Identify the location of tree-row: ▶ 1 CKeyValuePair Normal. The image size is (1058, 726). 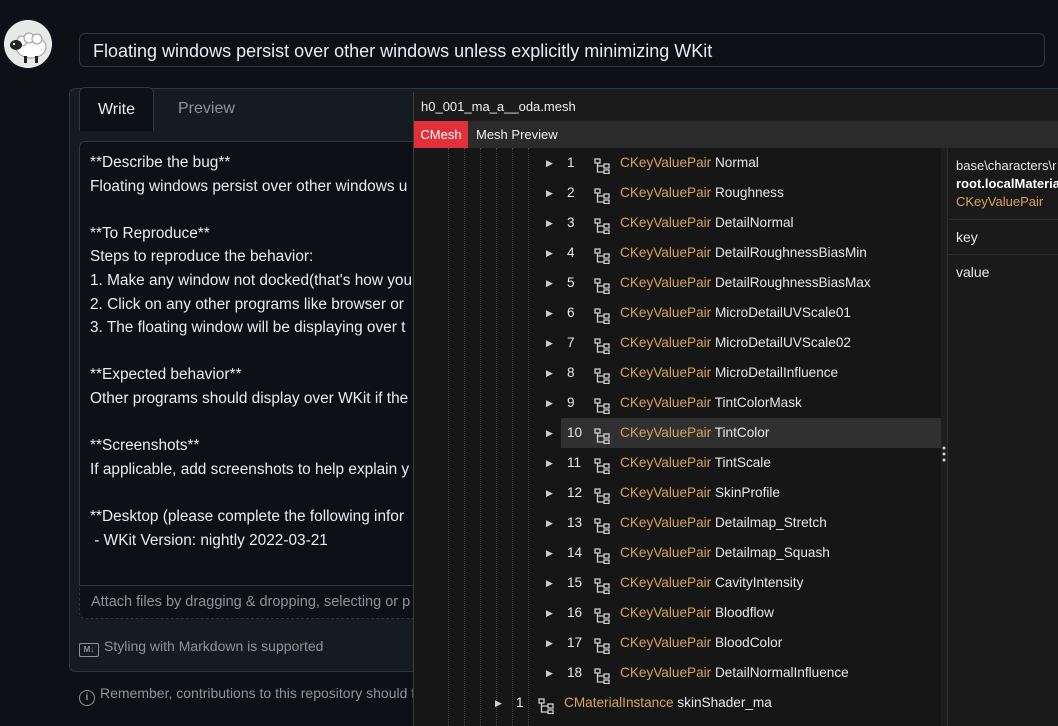
(677, 163).